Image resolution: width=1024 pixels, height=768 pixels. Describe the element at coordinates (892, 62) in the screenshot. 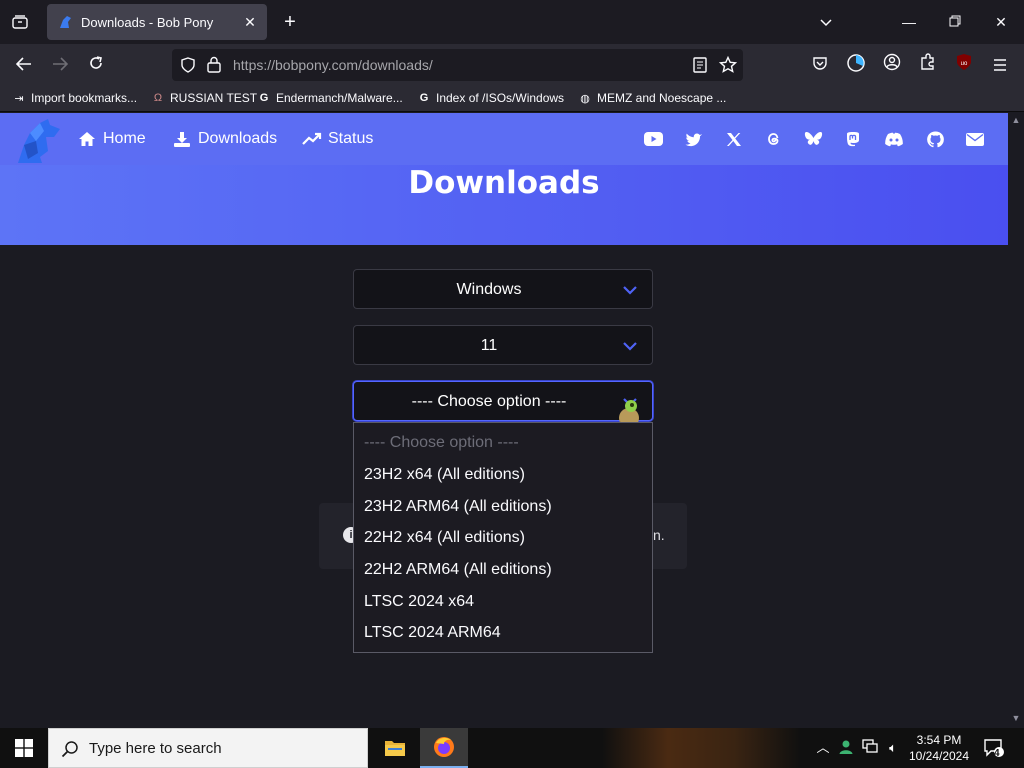

I see `account-icon` at that location.